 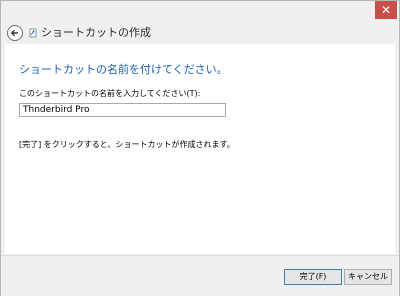 I want to click on back-button, so click(x=15, y=33).